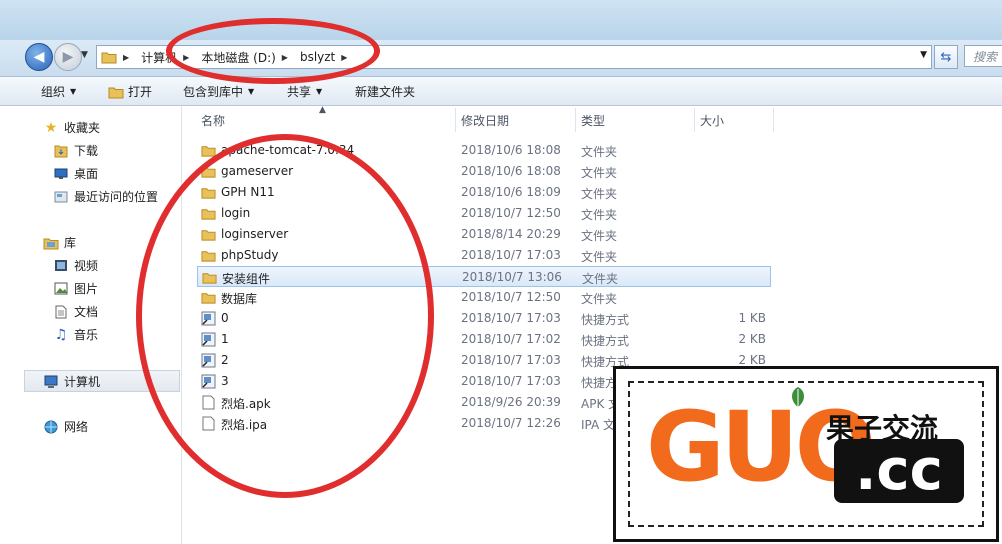 This screenshot has height=544, width=1002. I want to click on column-header-size: 大小, so click(712, 120).